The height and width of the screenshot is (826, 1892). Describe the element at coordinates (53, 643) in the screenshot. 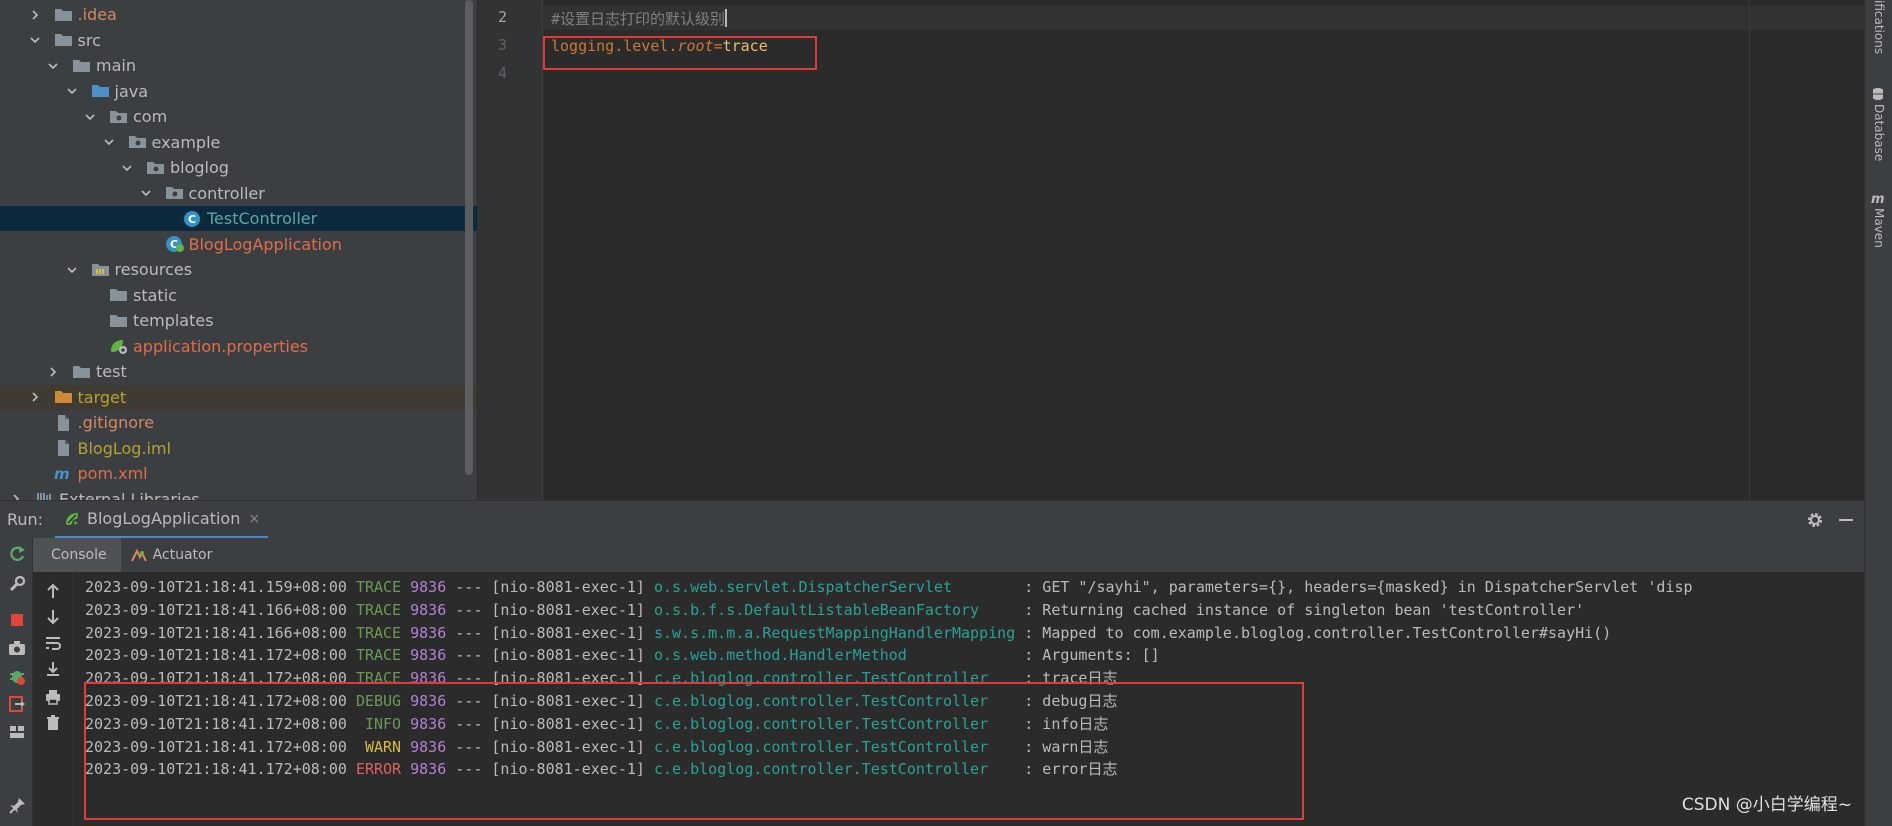

I see `soft-wrap-icon` at that location.